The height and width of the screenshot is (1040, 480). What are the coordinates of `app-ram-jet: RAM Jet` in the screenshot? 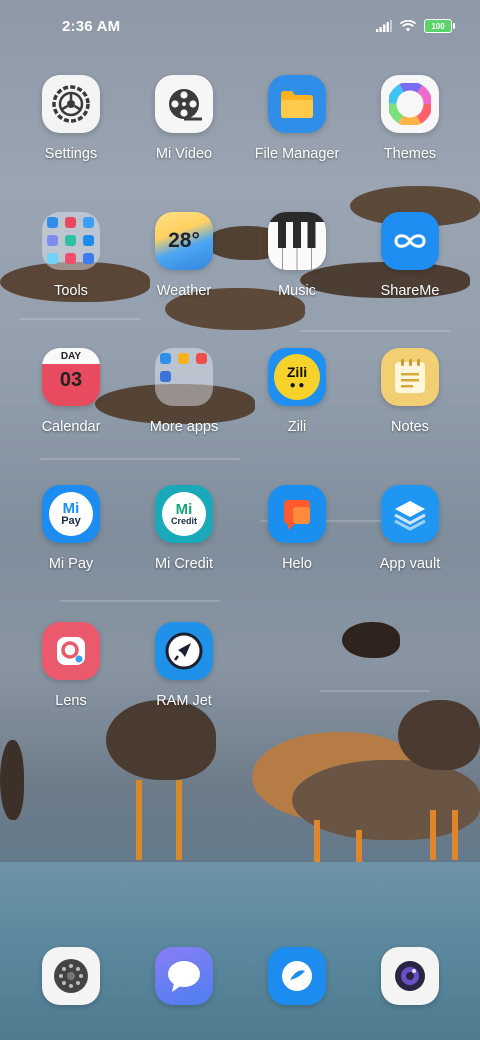 It's located at (184, 665).